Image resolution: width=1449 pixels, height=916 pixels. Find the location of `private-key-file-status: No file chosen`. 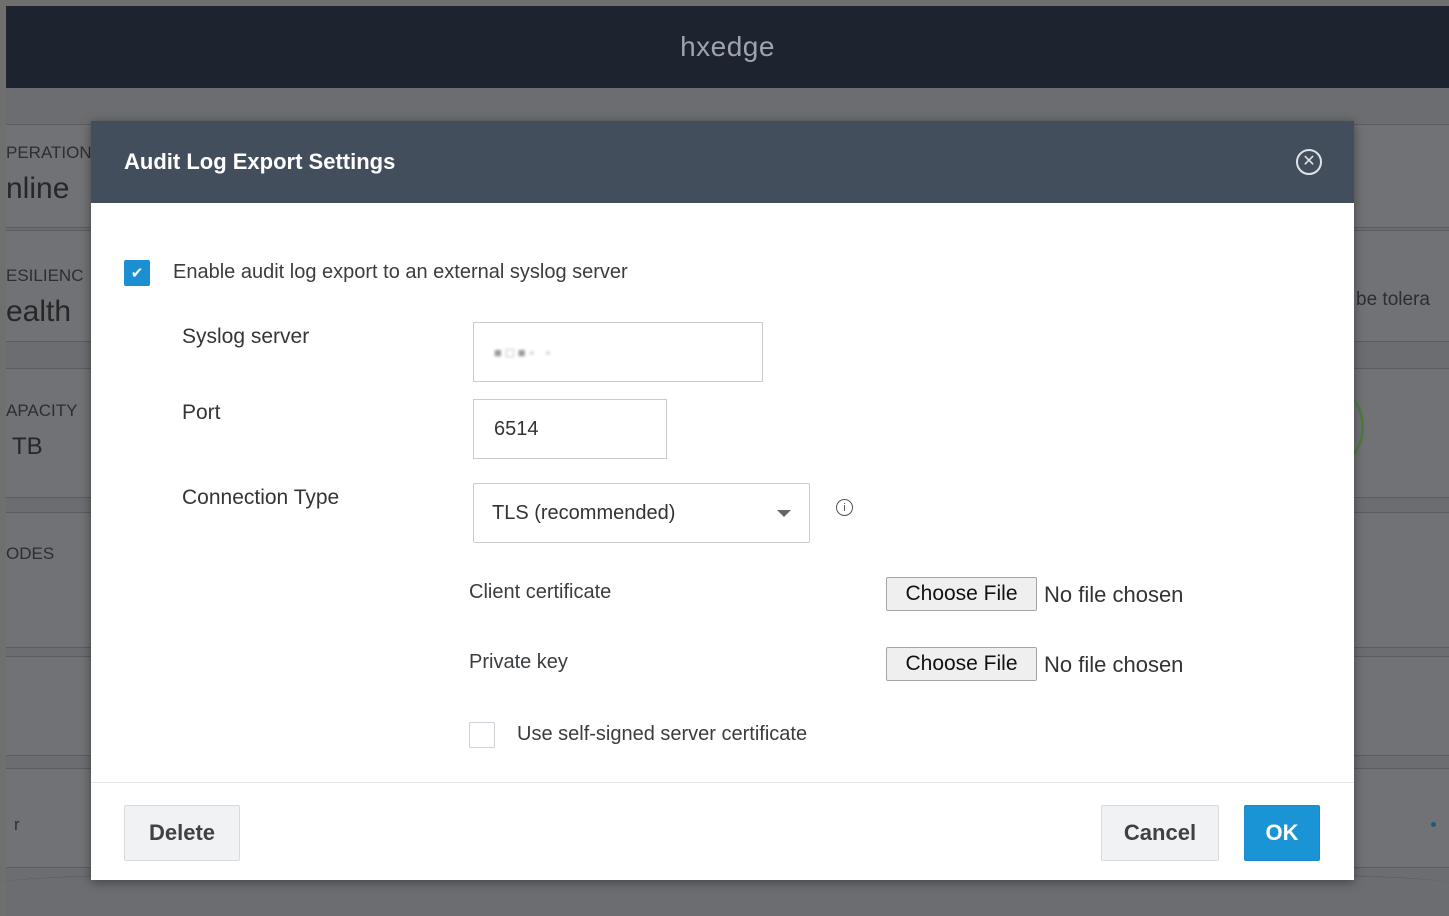

private-key-file-status: No file chosen is located at coordinates (1114, 664).